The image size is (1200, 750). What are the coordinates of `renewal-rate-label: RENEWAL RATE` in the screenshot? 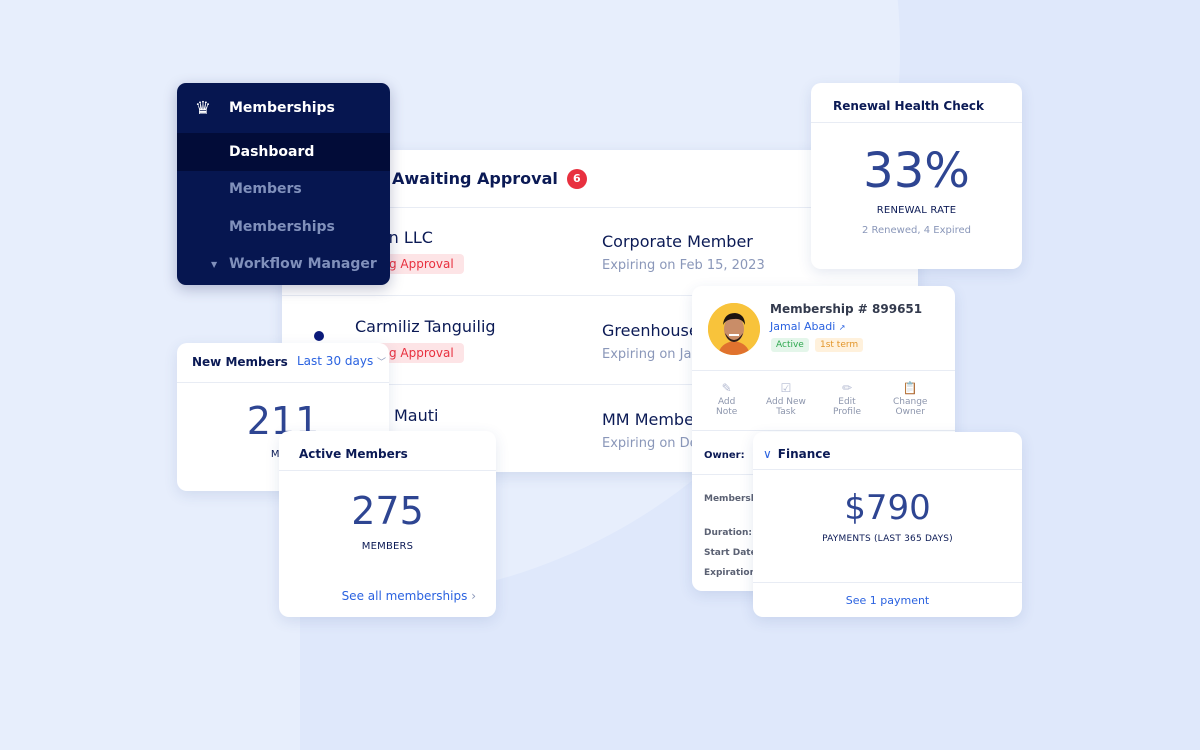 It's located at (916, 210).